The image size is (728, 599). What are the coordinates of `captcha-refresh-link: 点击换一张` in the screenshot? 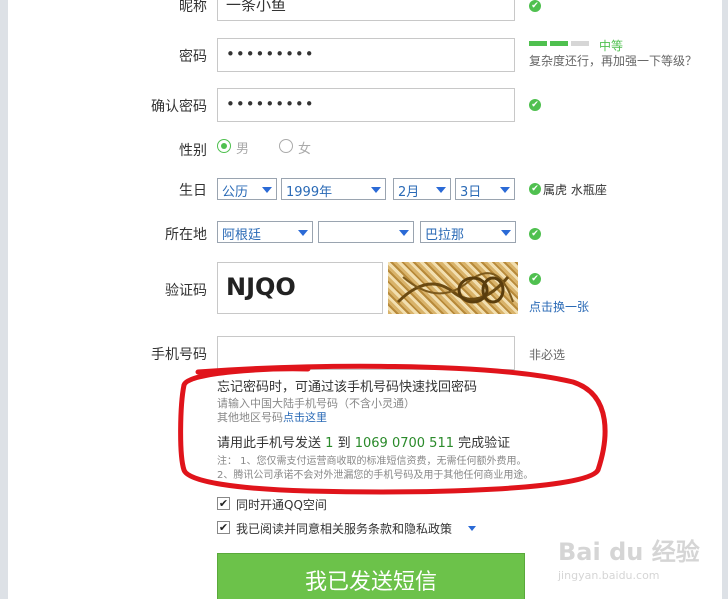 It's located at (559, 306).